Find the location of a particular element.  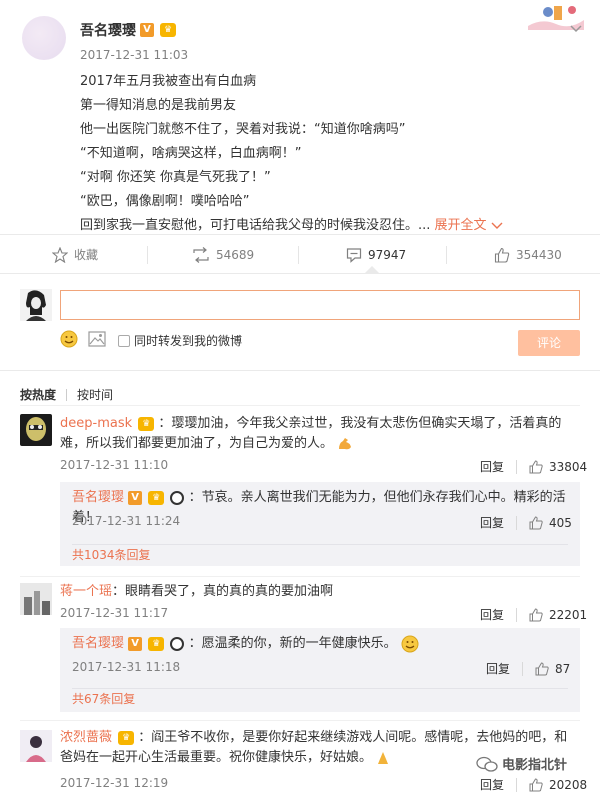

repost-count: 54689 is located at coordinates (235, 255).